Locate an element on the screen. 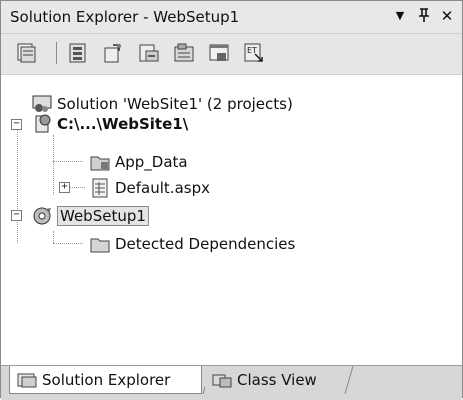  registry-editor-icon is located at coordinates (184, 53).